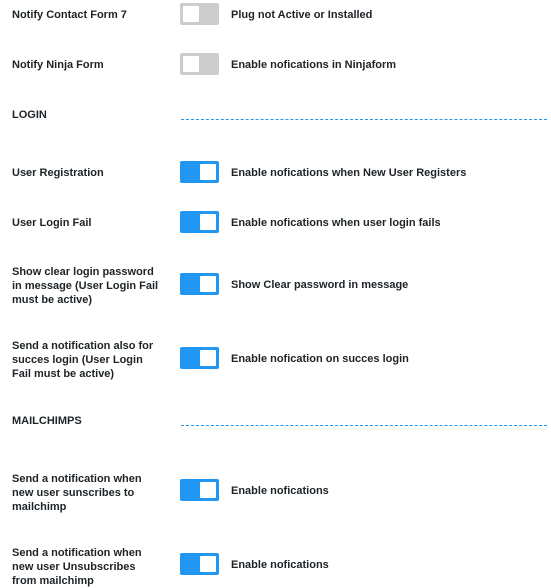  What do you see at coordinates (364, 119) in the screenshot?
I see `section-divider-login` at bounding box center [364, 119].